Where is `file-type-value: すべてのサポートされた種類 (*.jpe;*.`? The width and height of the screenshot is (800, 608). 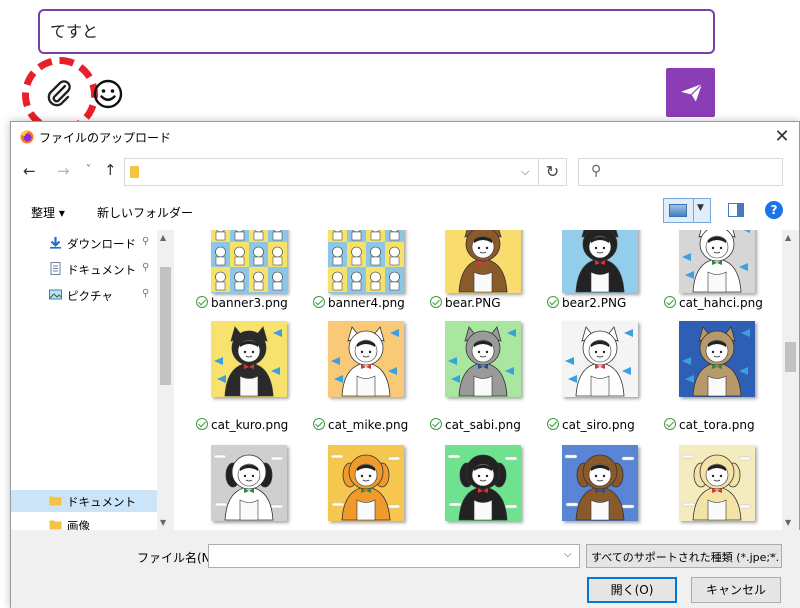
file-type-value: すべてのサポートされた種類 (*.jpe;*. is located at coordinates (685, 557).